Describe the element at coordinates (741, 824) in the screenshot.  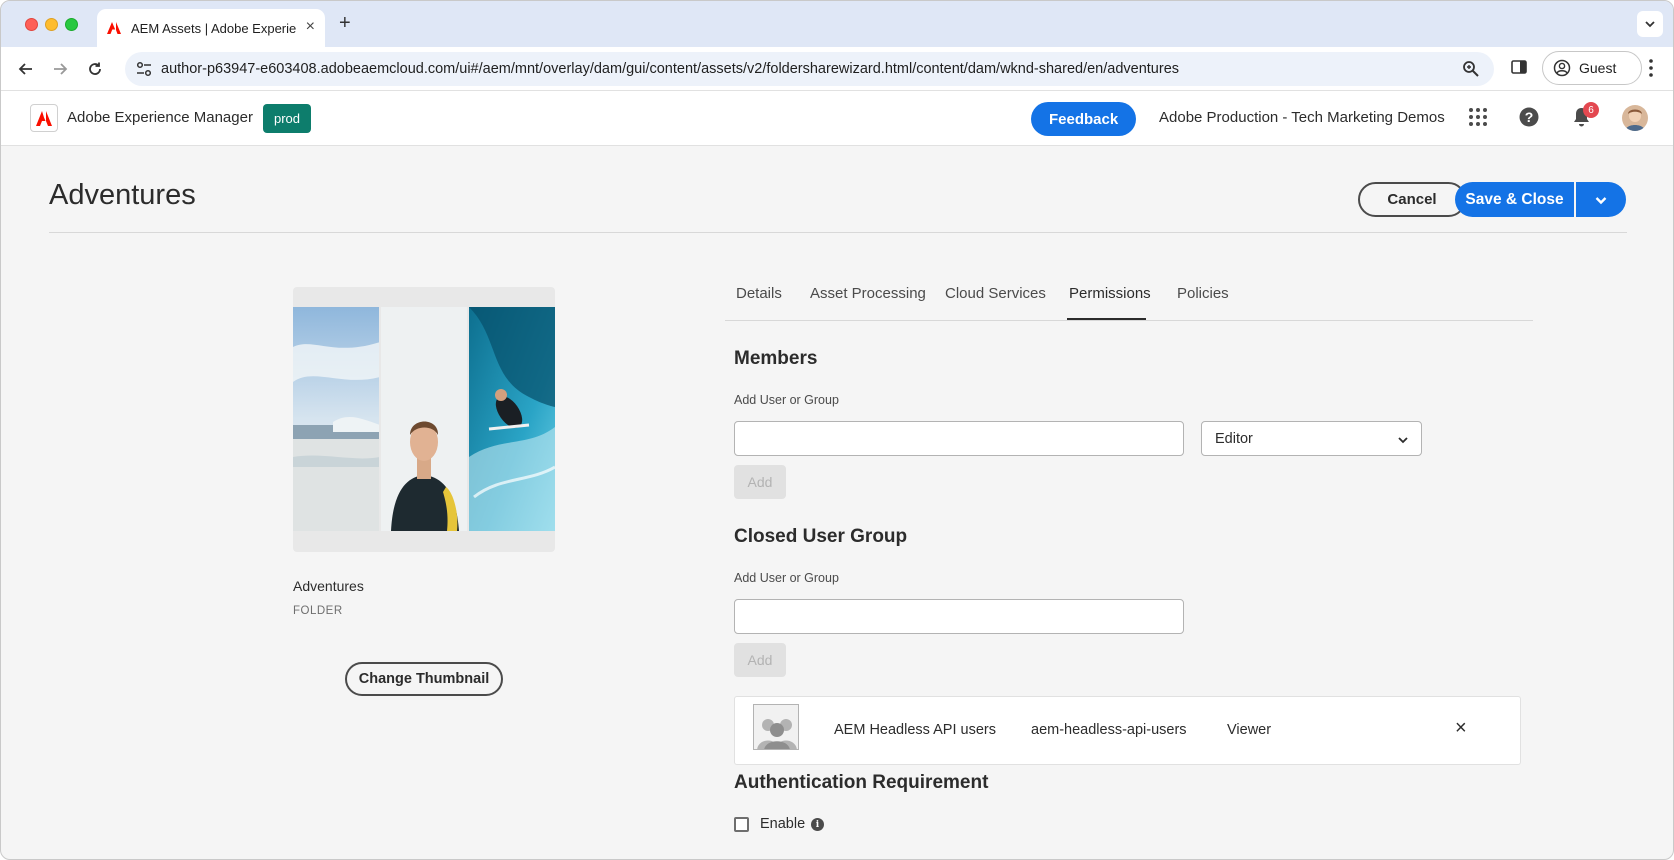
I see `auth-enable-checkbox` at that location.